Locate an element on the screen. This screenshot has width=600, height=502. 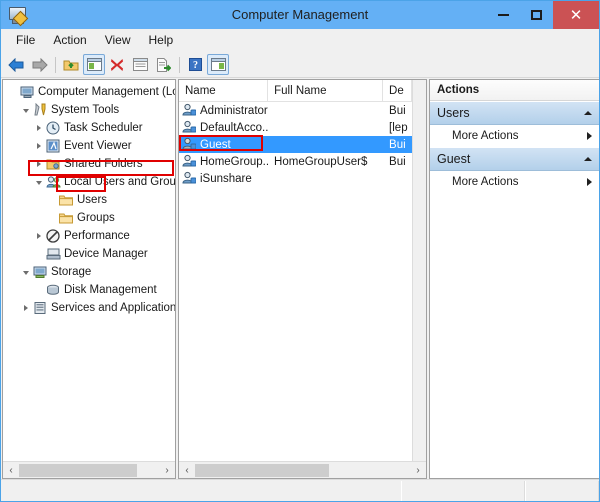
actions-section-users: Users is located at coordinates (514, 113).